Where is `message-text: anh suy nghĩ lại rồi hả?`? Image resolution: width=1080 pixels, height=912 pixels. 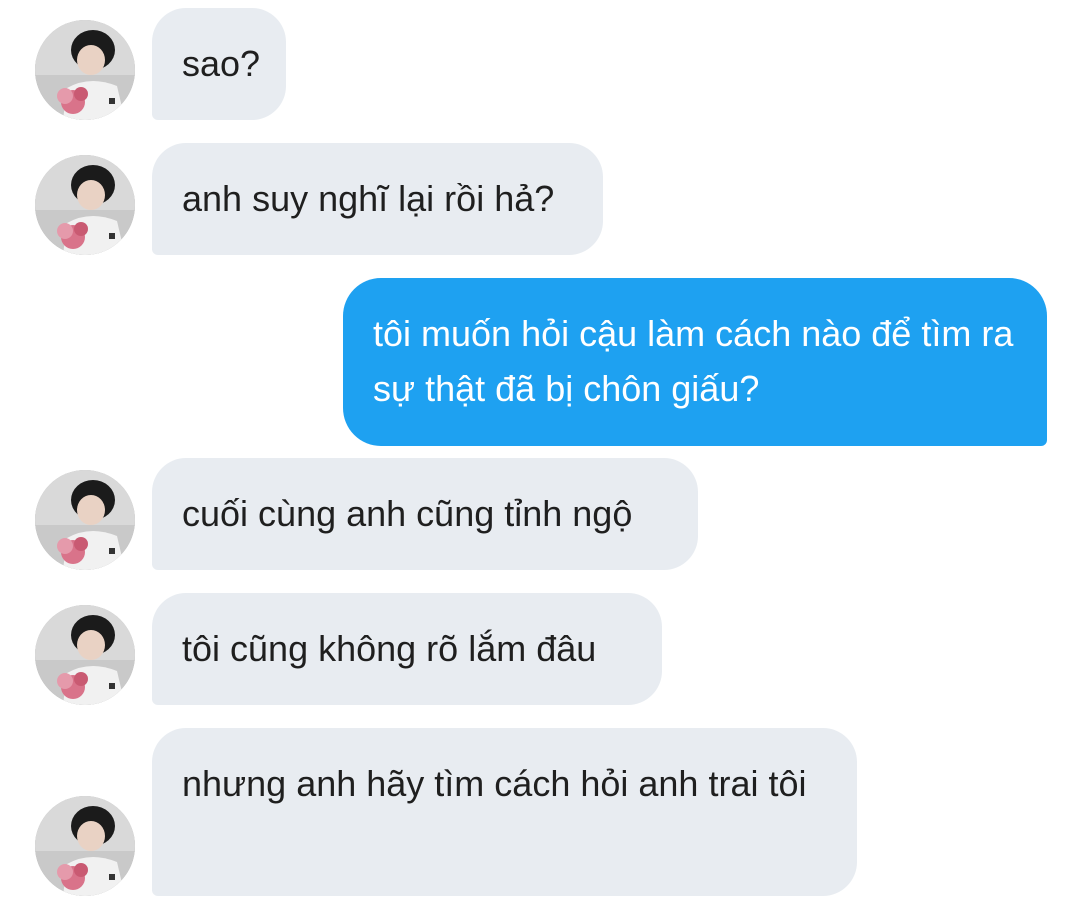 message-text: anh suy nghĩ lại rồi hả? is located at coordinates (368, 198).